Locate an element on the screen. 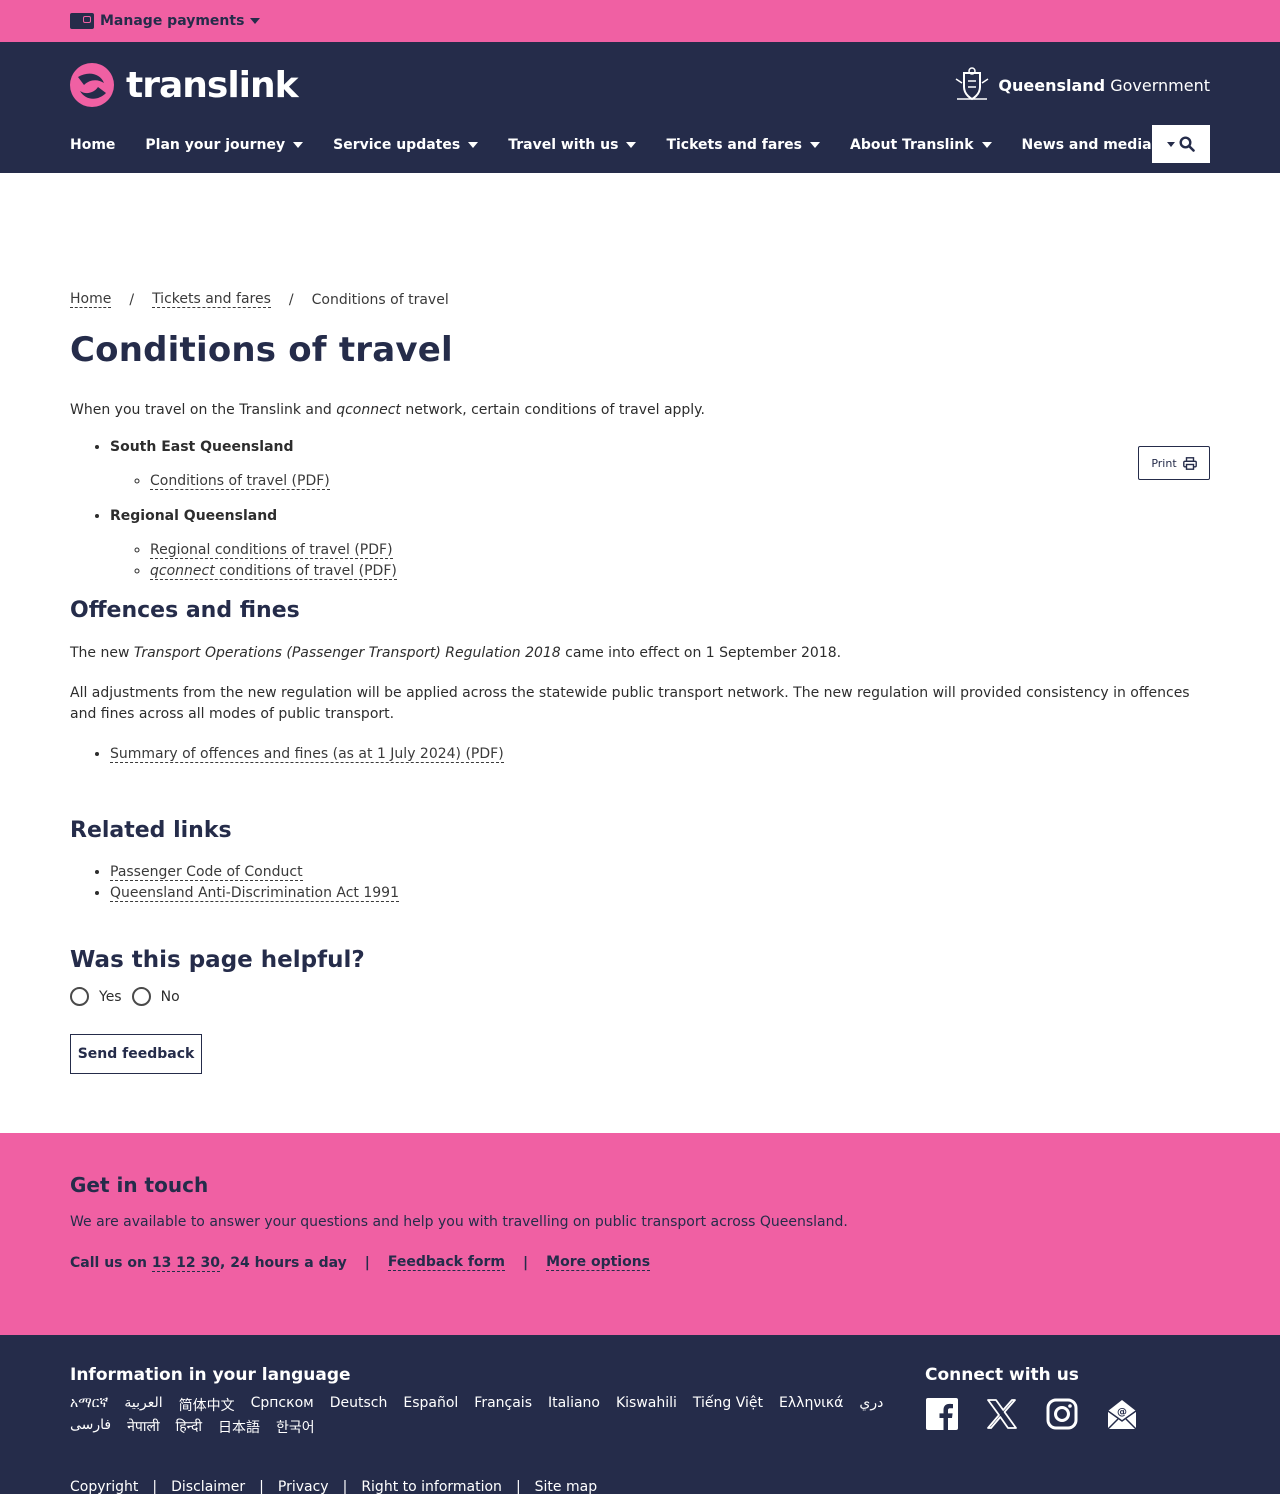  social-links: @ is located at coordinates (1032, 1414).